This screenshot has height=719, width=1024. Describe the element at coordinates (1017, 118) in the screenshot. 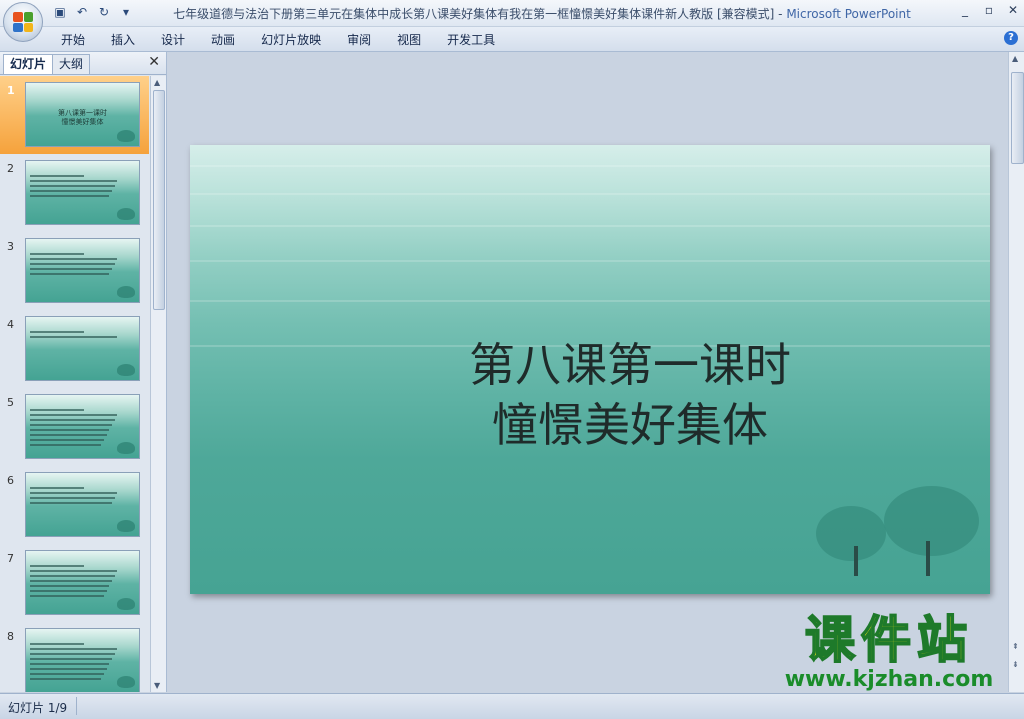

I see `workspace-scroll-thumb` at that location.